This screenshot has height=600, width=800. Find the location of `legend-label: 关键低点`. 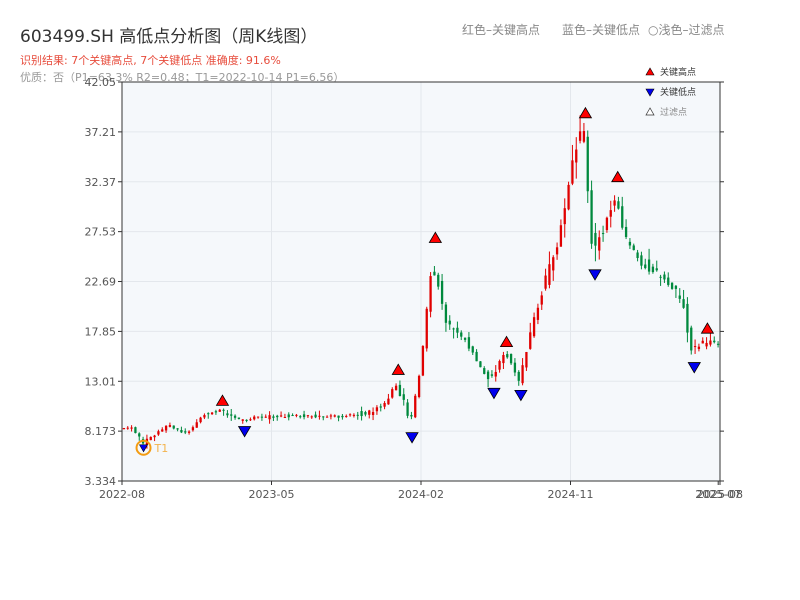

legend-label: 关键低点 is located at coordinates (678, 92).